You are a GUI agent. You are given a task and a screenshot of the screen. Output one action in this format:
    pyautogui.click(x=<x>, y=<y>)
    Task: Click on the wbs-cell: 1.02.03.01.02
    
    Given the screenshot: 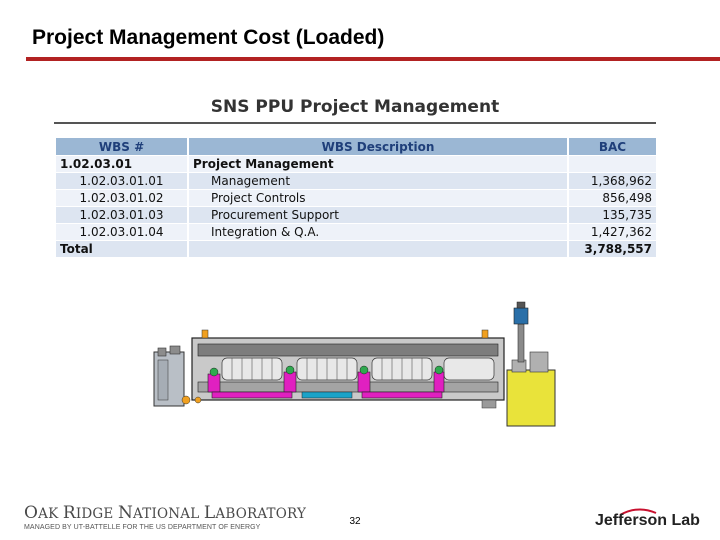 What is the action you would take?
    pyautogui.click(x=121, y=198)
    